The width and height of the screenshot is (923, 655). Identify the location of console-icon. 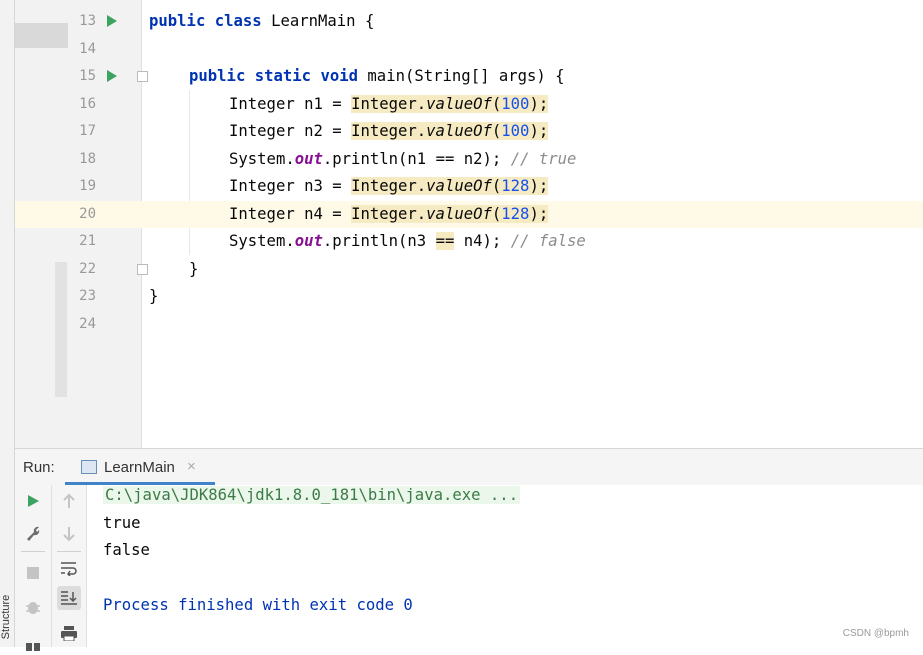
(89, 467).